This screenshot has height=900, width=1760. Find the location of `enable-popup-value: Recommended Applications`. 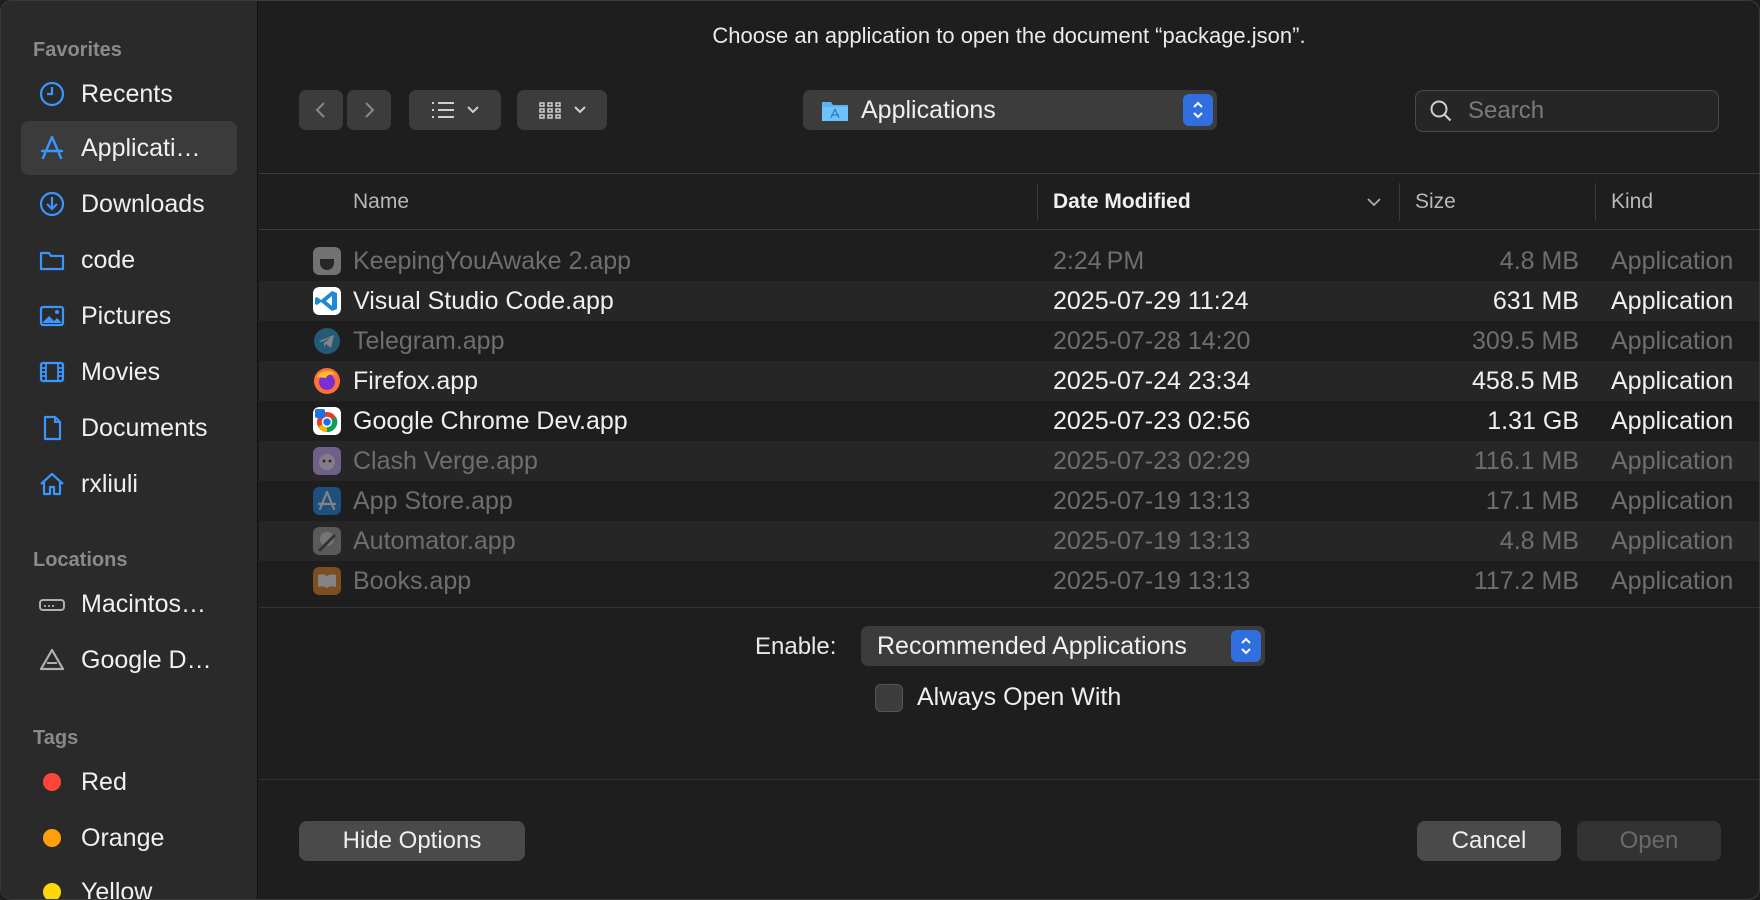

enable-popup-value: Recommended Applications is located at coordinates (1032, 645).